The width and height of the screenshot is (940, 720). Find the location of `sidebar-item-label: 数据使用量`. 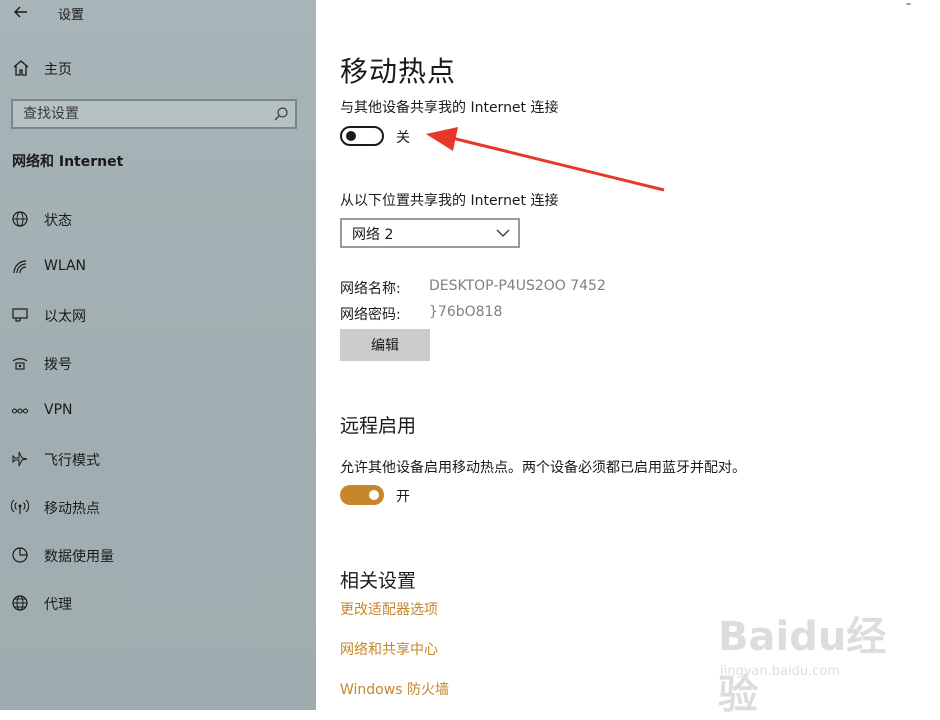

sidebar-item-label: 数据使用量 is located at coordinates (79, 557).